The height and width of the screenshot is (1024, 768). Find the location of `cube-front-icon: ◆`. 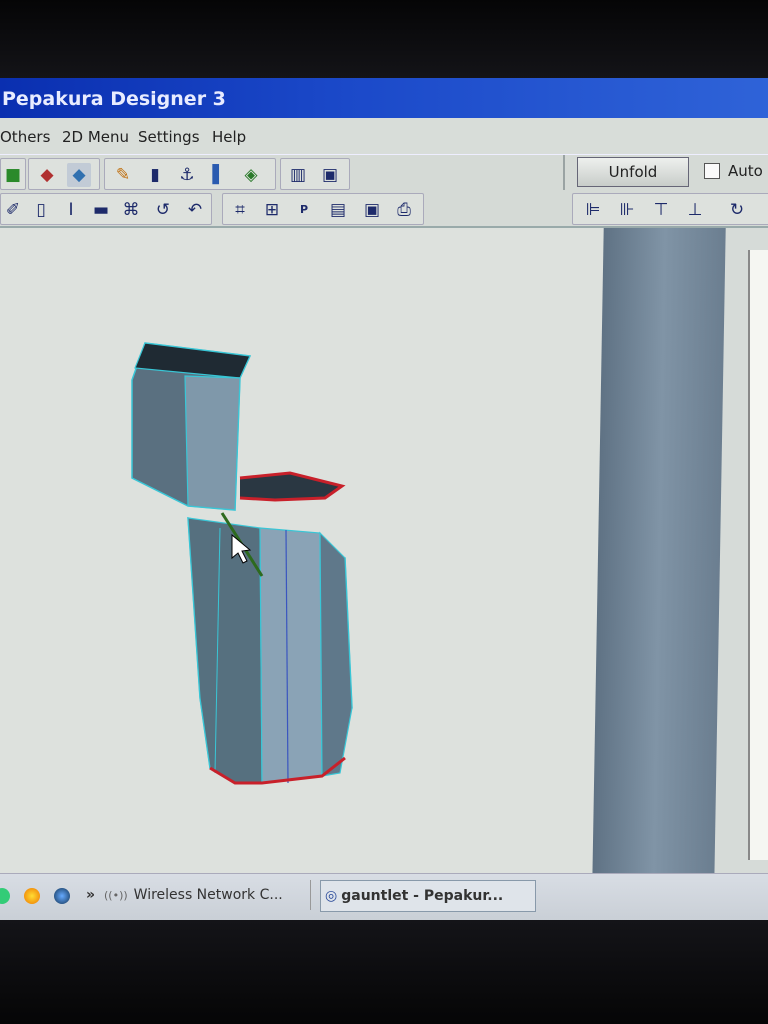

cube-front-icon: ◆ is located at coordinates (47, 175).